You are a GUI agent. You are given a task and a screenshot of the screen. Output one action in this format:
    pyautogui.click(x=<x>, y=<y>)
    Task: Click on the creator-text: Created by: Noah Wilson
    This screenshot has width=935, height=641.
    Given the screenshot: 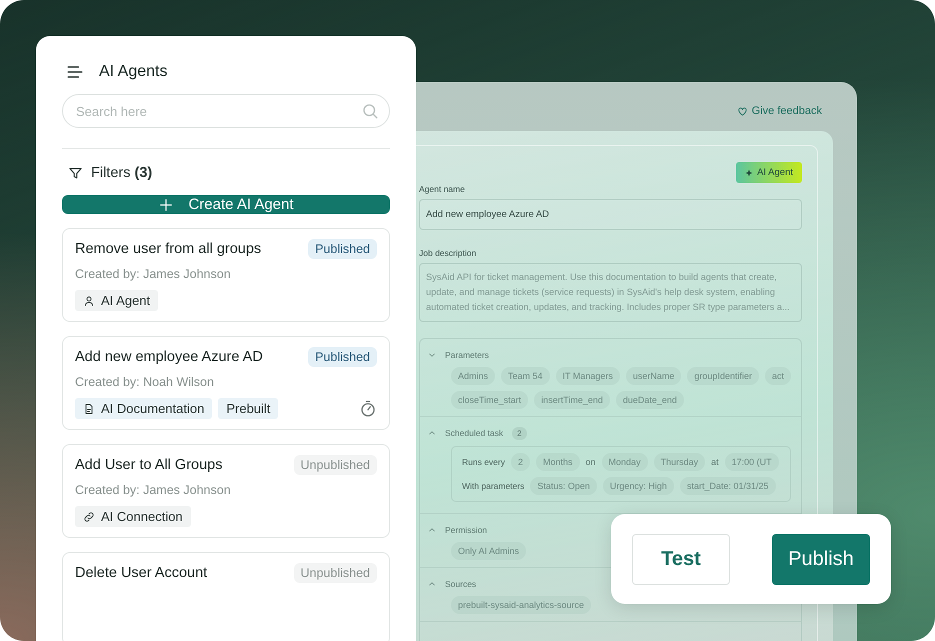 What is the action you would take?
    pyautogui.click(x=145, y=382)
    